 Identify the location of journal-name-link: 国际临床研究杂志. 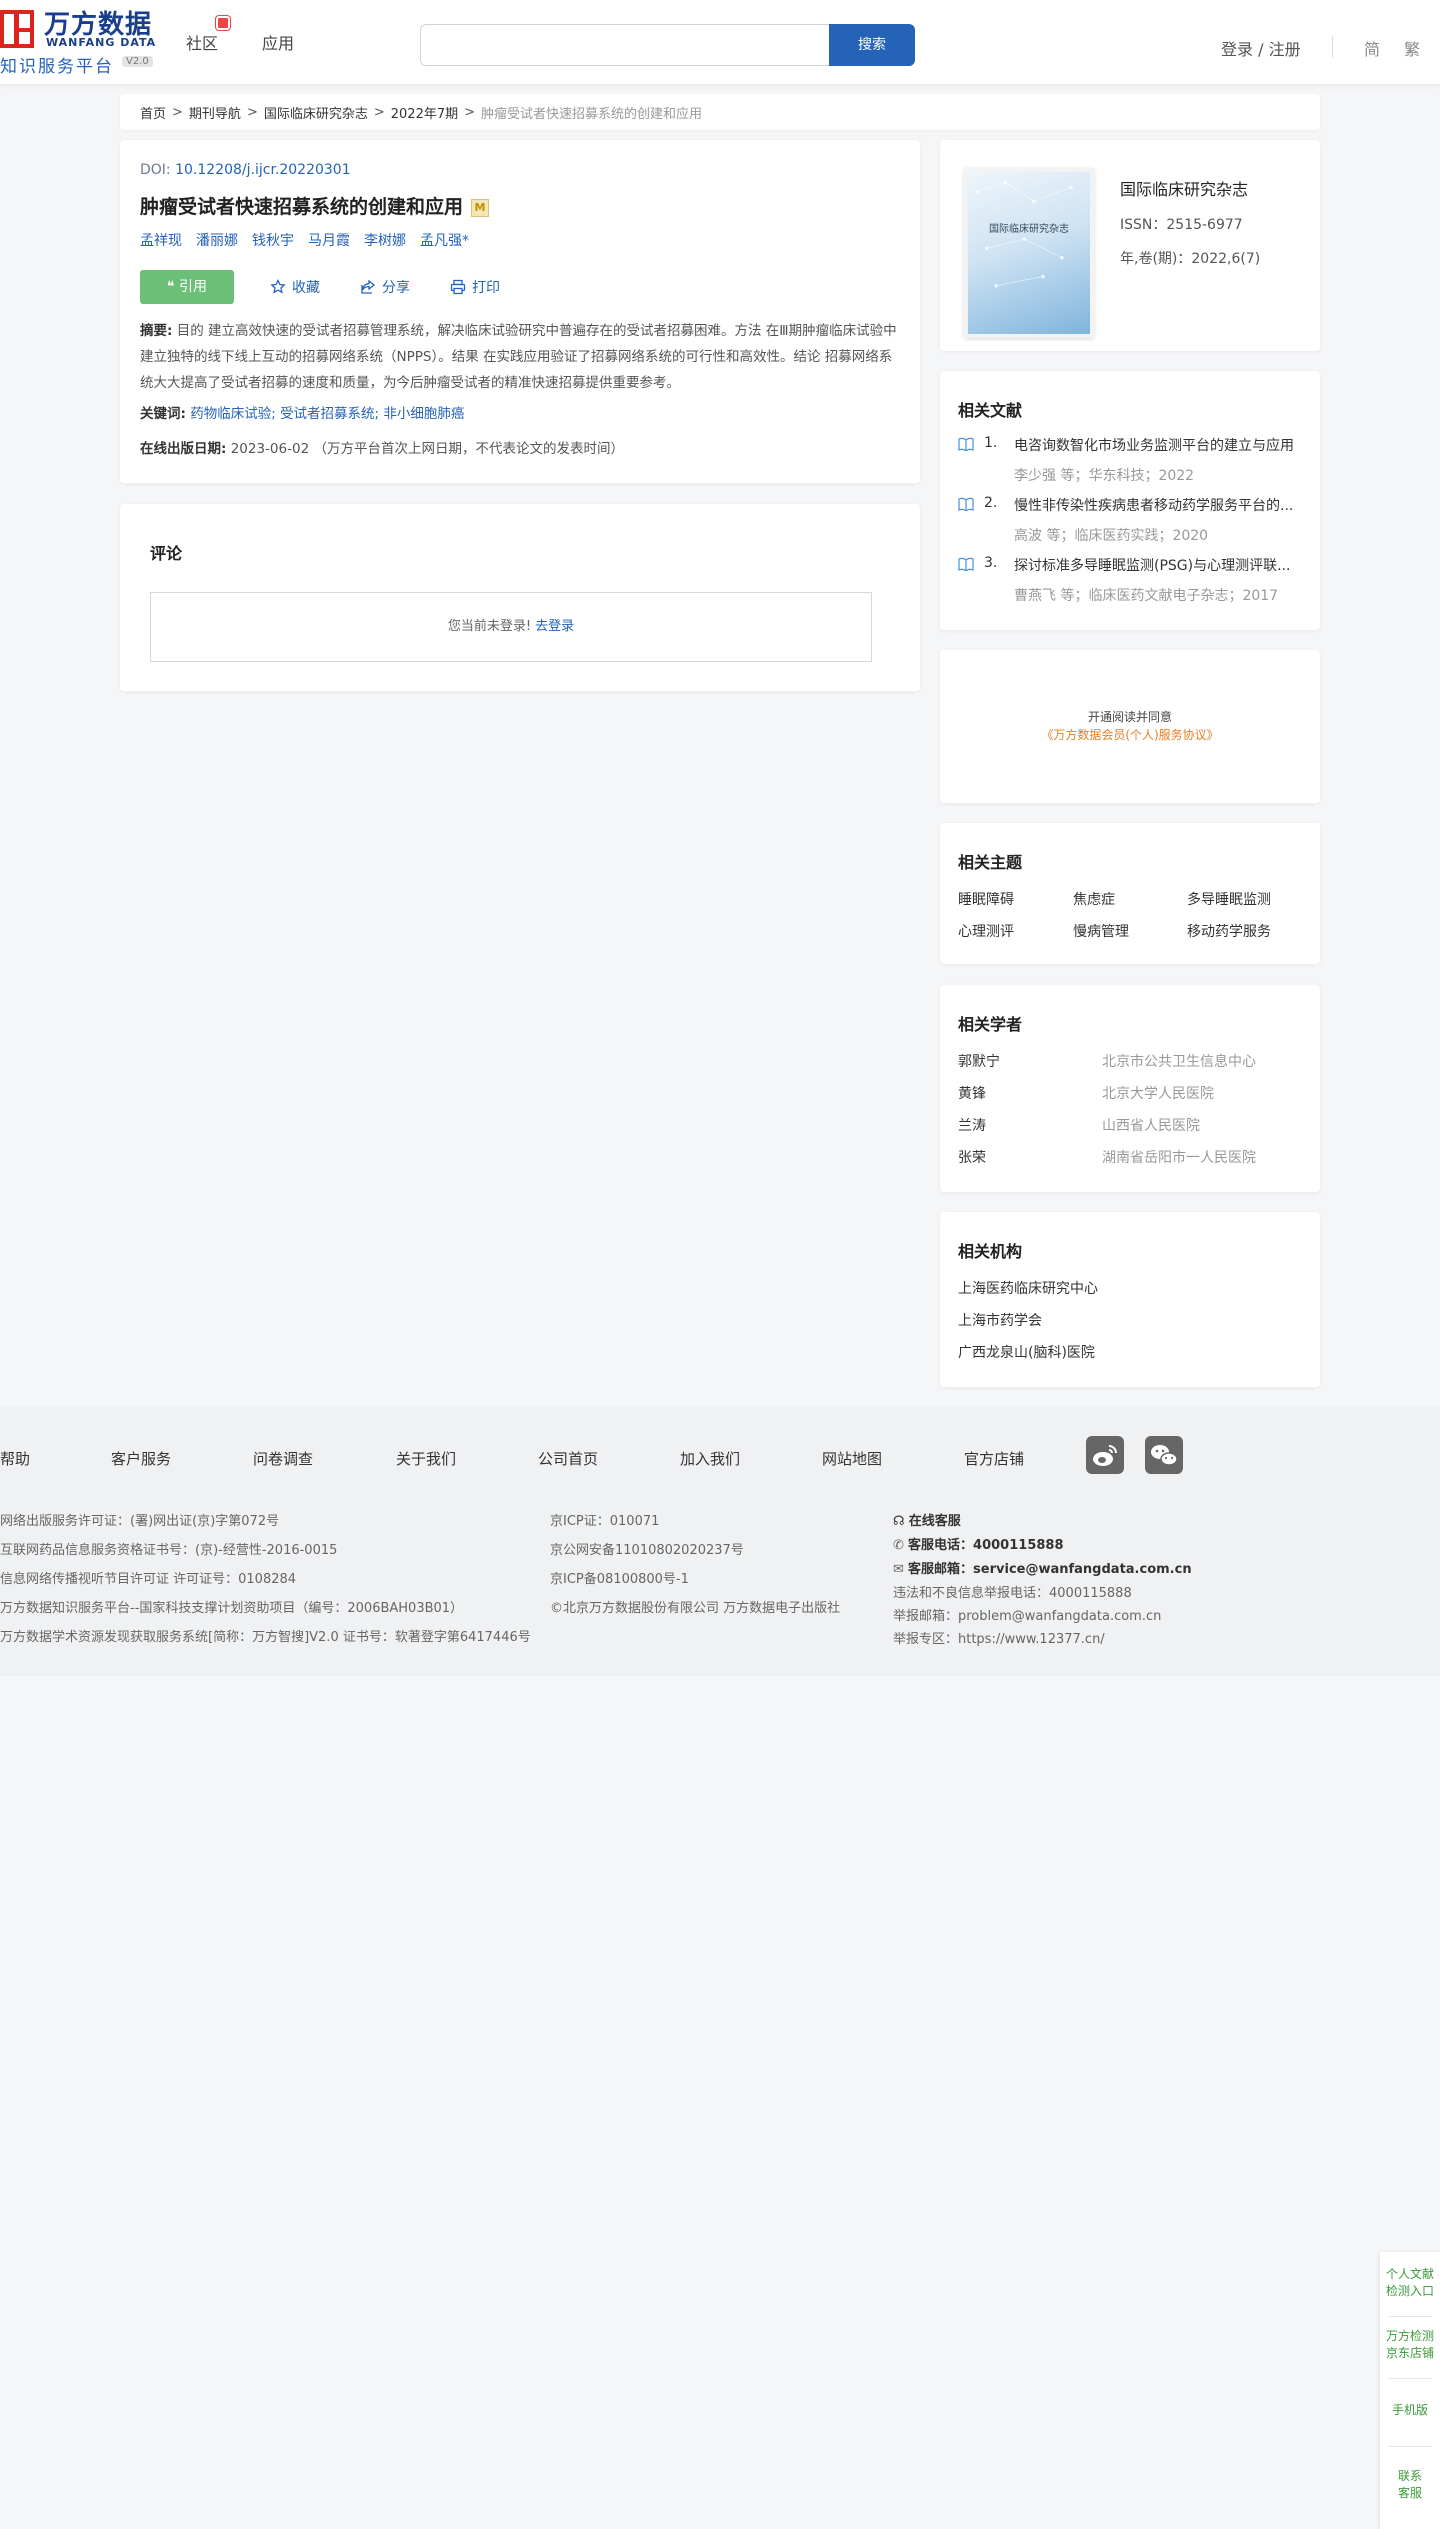
(1184, 188).